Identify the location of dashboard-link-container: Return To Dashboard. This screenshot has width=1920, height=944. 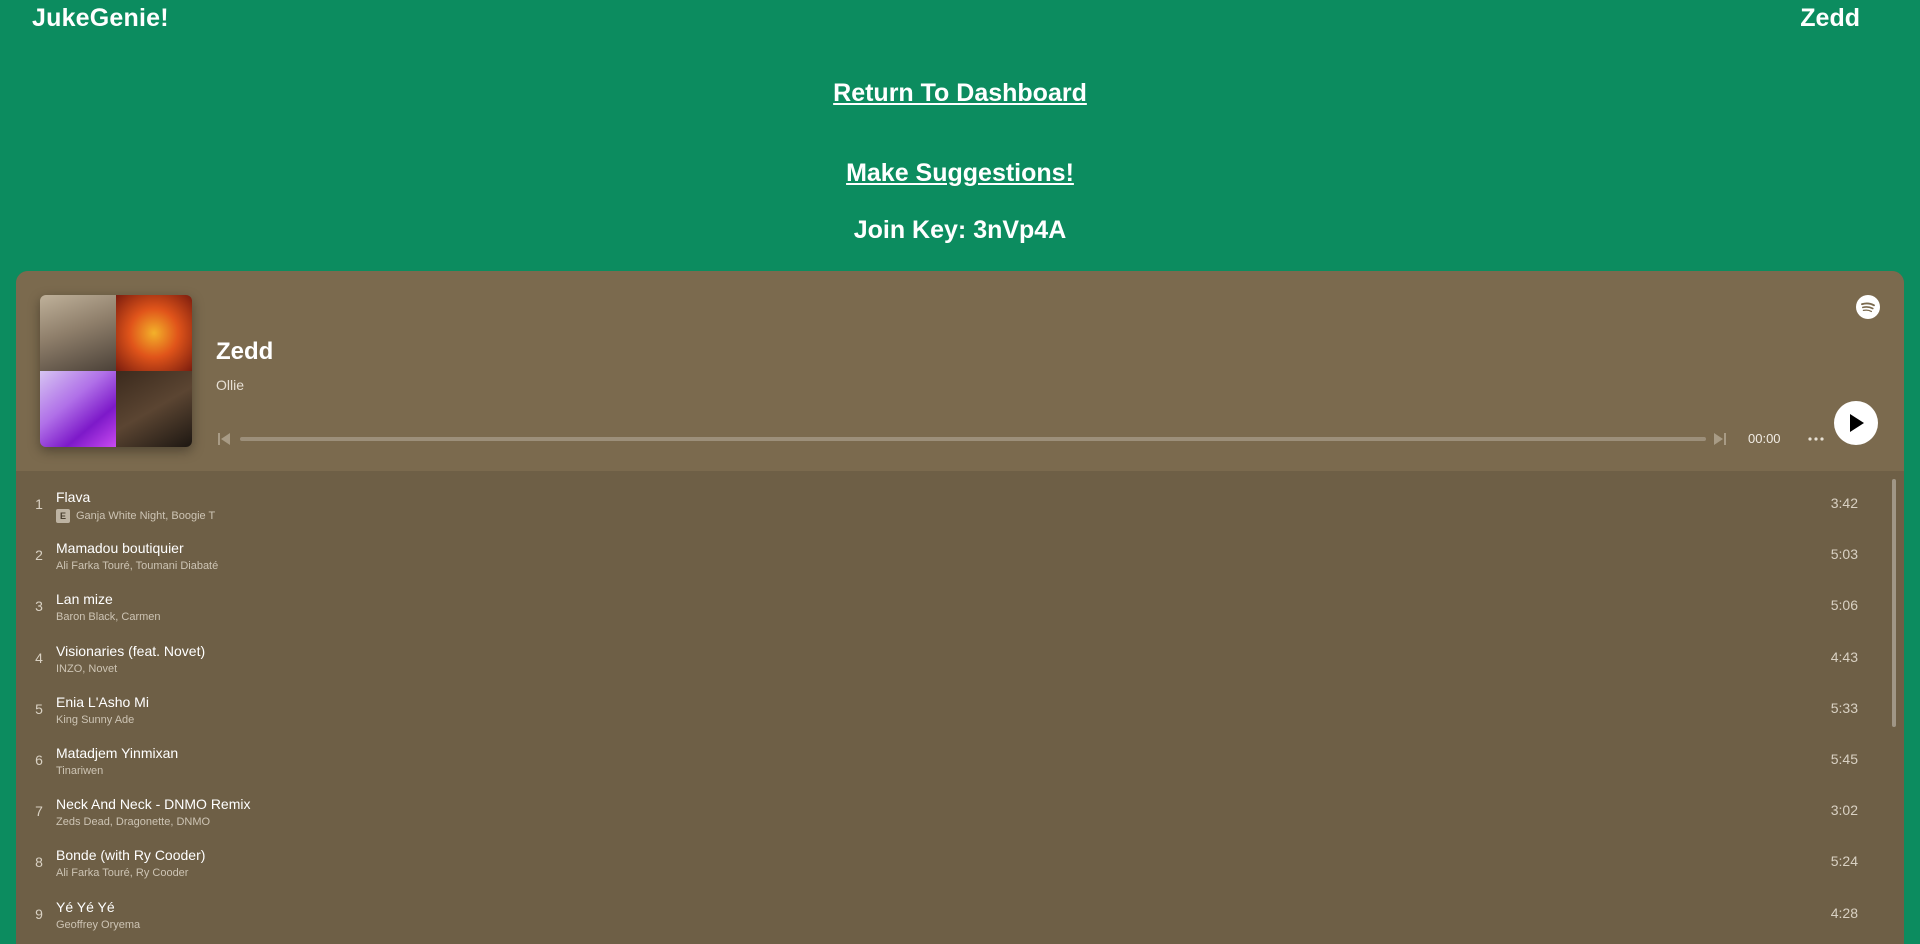
(960, 93).